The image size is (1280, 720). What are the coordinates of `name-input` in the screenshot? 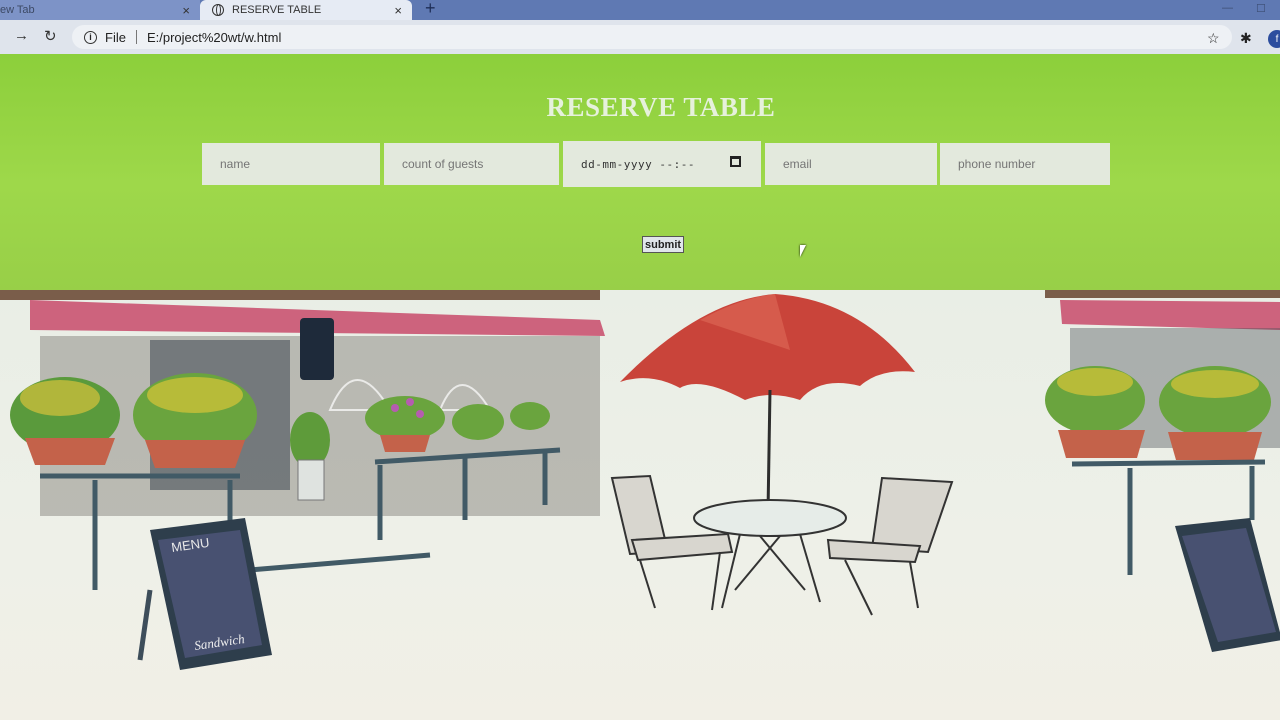 It's located at (291, 164).